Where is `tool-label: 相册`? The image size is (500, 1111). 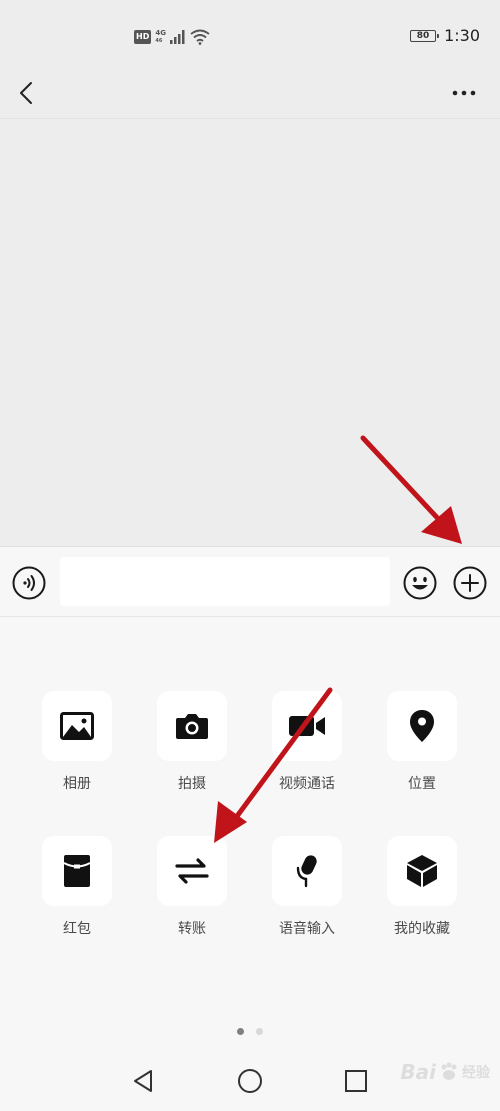 tool-label: 相册 is located at coordinates (77, 784).